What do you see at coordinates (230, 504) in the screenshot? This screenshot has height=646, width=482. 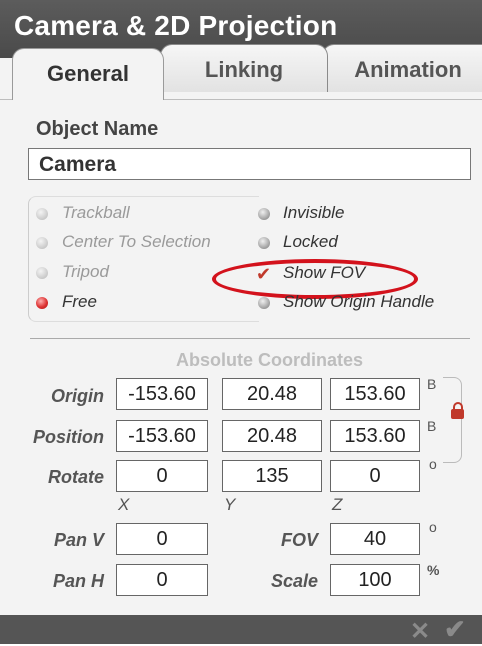 I see `axis-label-y: Y` at bounding box center [230, 504].